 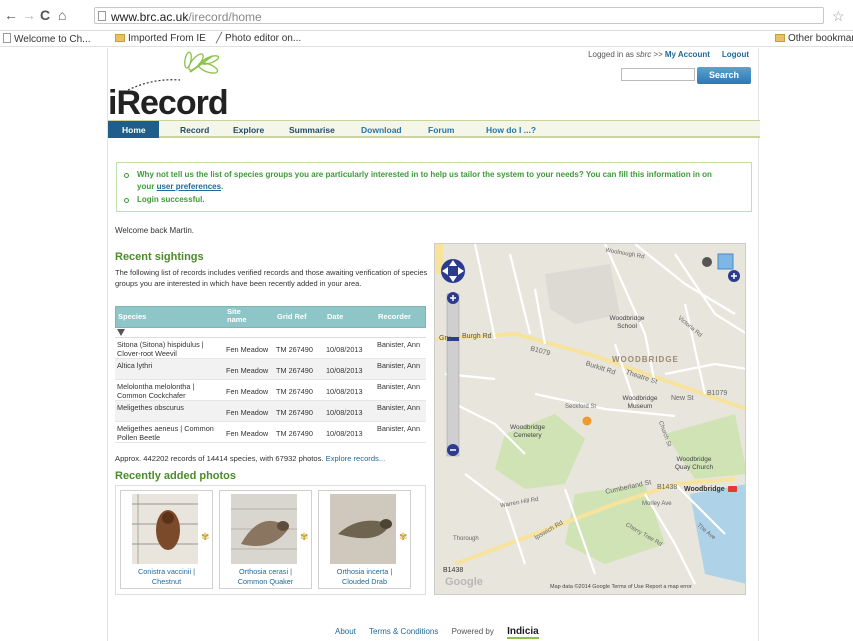 I want to click on forward-arrow-icon: →, so click(x=29, y=15).